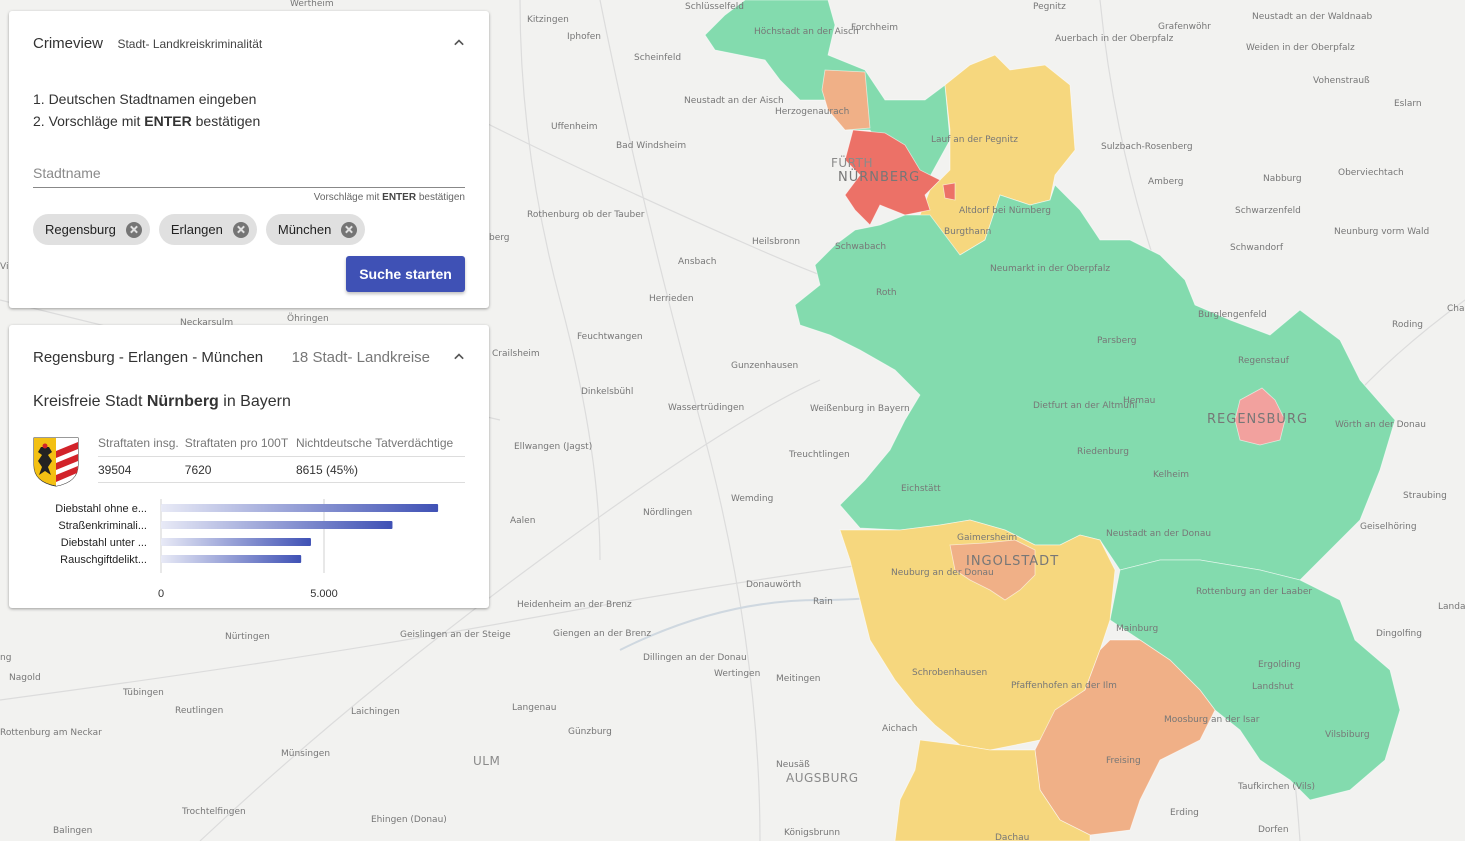  I want to click on place-label: Öhringen, so click(308, 318).